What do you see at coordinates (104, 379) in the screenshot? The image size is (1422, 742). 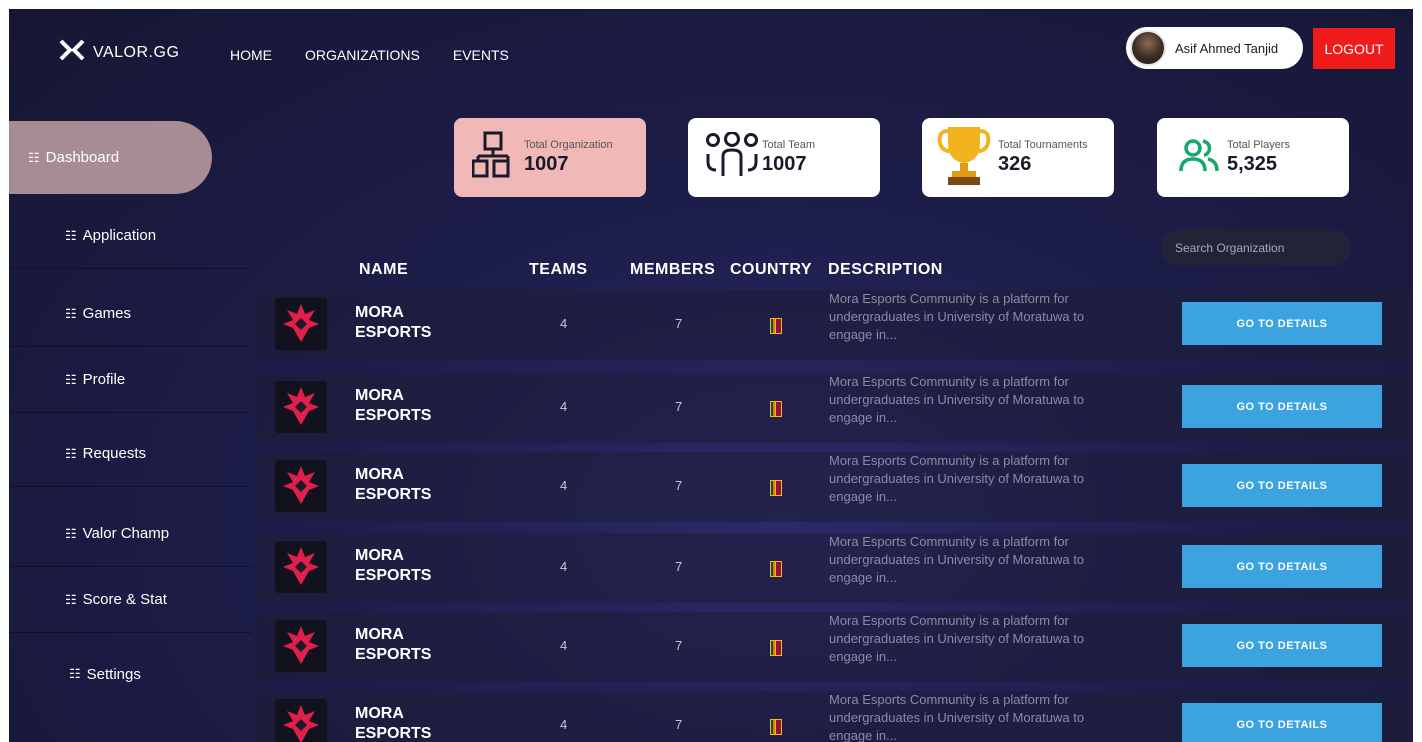 I see `sidebar-item-label: Profile` at bounding box center [104, 379].